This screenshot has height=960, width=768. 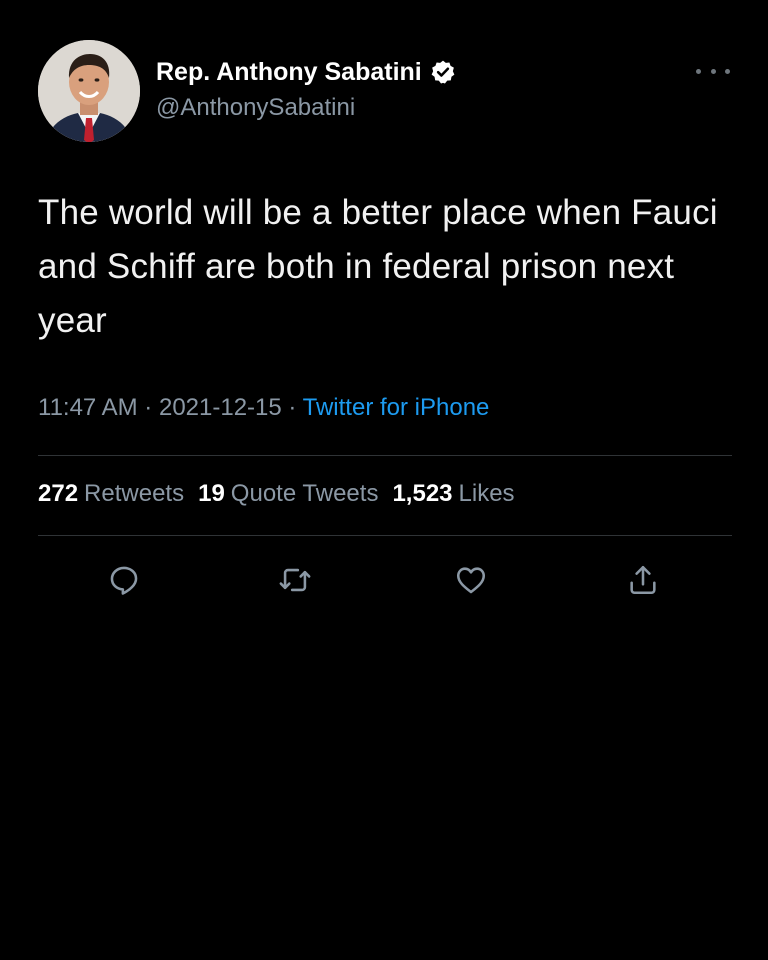 I want to click on author-name-row: Rep. Anthony Sabatini, so click(x=306, y=72).